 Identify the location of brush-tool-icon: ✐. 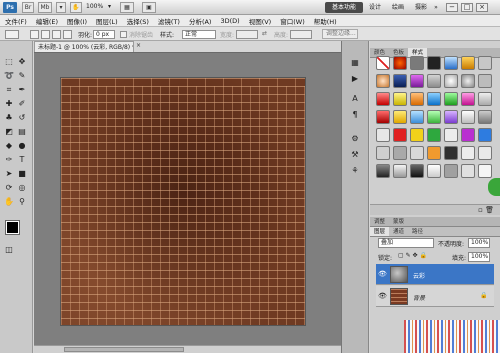
(22, 104).